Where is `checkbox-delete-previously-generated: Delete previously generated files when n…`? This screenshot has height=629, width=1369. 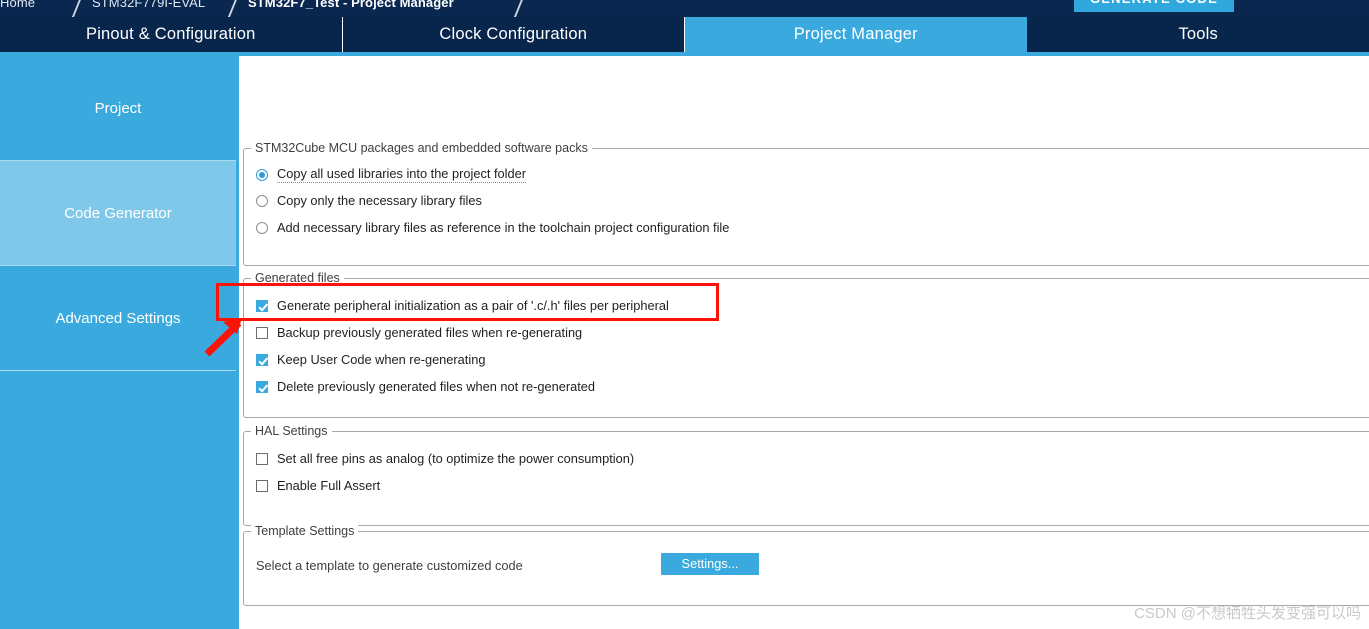
checkbox-delete-previously-generated: Delete previously generated files when n… is located at coordinates (425, 386).